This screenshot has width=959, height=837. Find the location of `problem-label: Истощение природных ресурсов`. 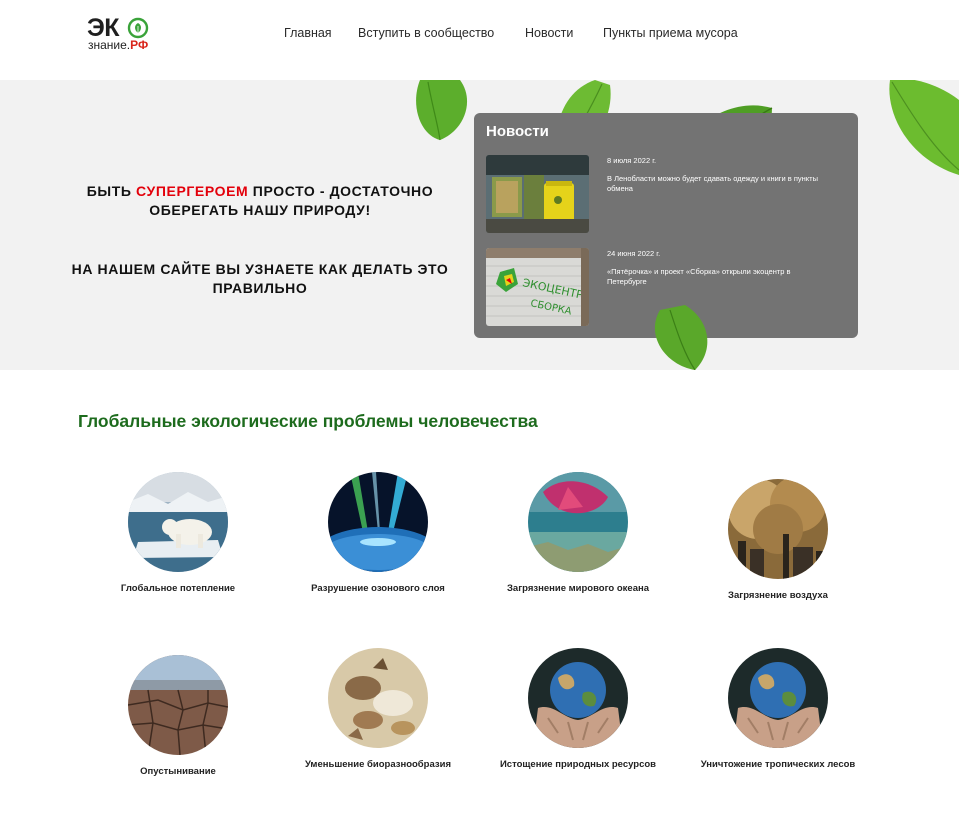

problem-label: Истощение природных ресурсов is located at coordinates (578, 764).